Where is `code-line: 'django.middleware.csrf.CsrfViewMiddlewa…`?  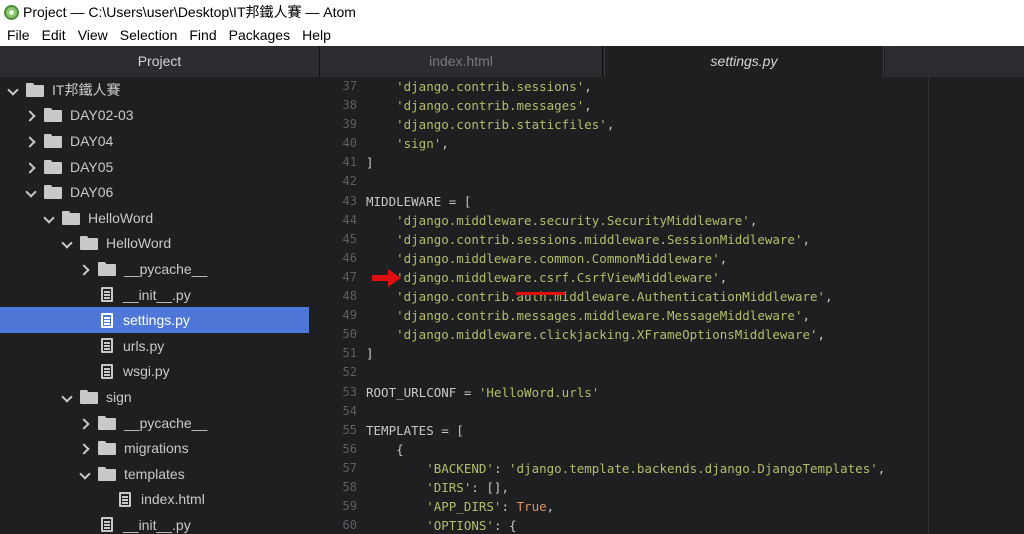 code-line: 'django.middleware.csrf.CsrfViewMiddlewa… is located at coordinates (625, 277).